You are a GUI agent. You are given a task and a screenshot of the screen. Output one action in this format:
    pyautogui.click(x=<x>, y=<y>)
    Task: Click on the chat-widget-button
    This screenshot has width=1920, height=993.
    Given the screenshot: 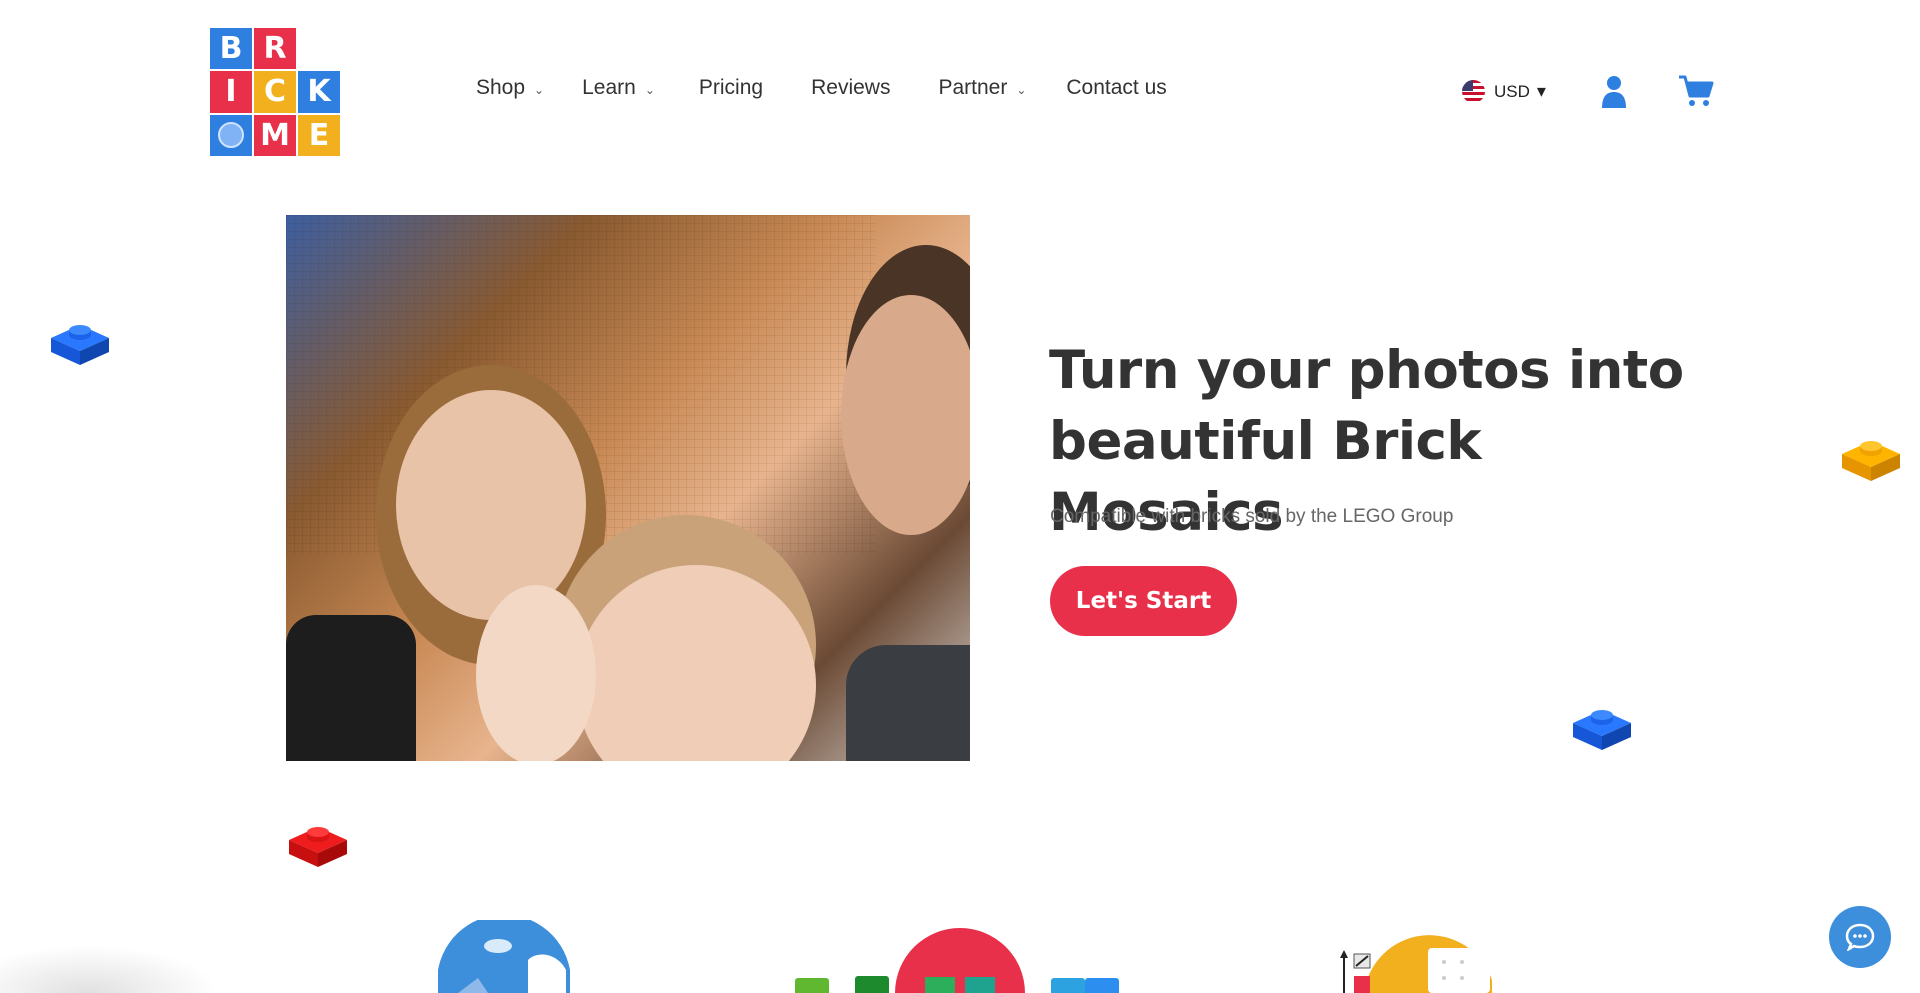 What is the action you would take?
    pyautogui.click(x=1860, y=937)
    